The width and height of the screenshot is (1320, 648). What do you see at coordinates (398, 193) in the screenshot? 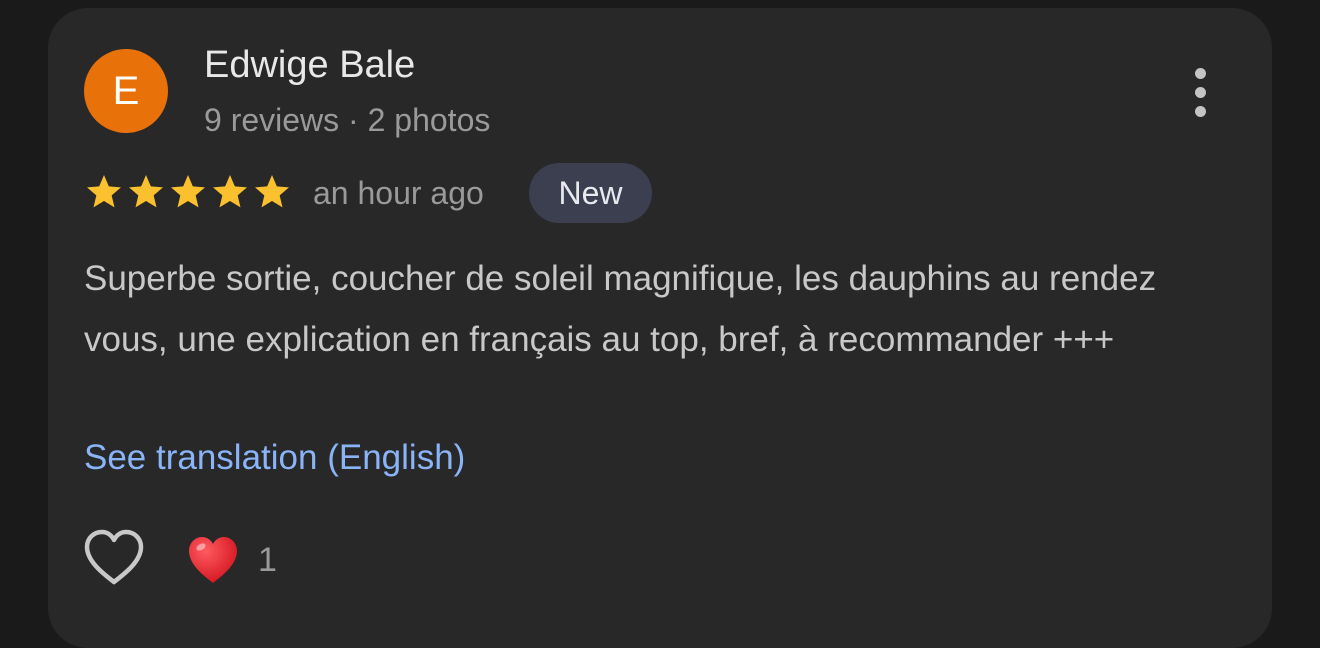
I see `review-timestamp: an hour ago` at bounding box center [398, 193].